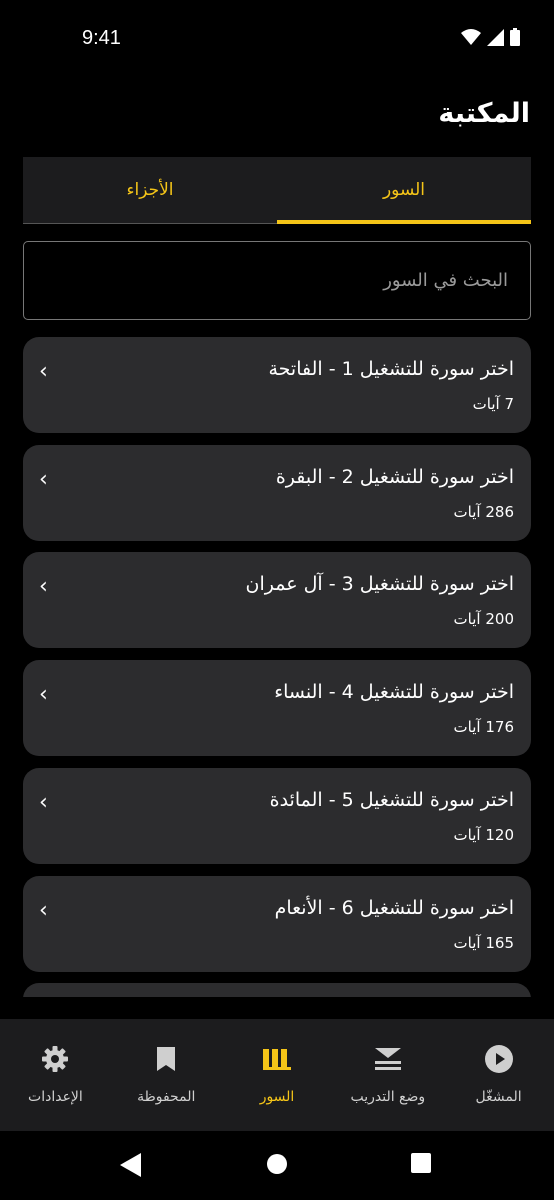 This screenshot has width=554, height=1200. I want to click on surah-title: اختر سورة للتشغيل 6 - الأنعام, so click(394, 908).